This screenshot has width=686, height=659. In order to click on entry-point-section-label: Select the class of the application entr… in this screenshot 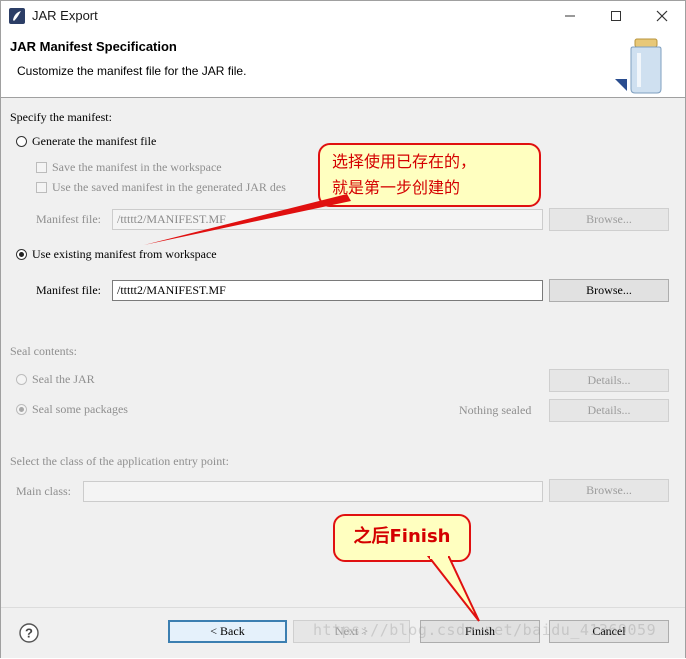, I will do `click(119, 461)`.